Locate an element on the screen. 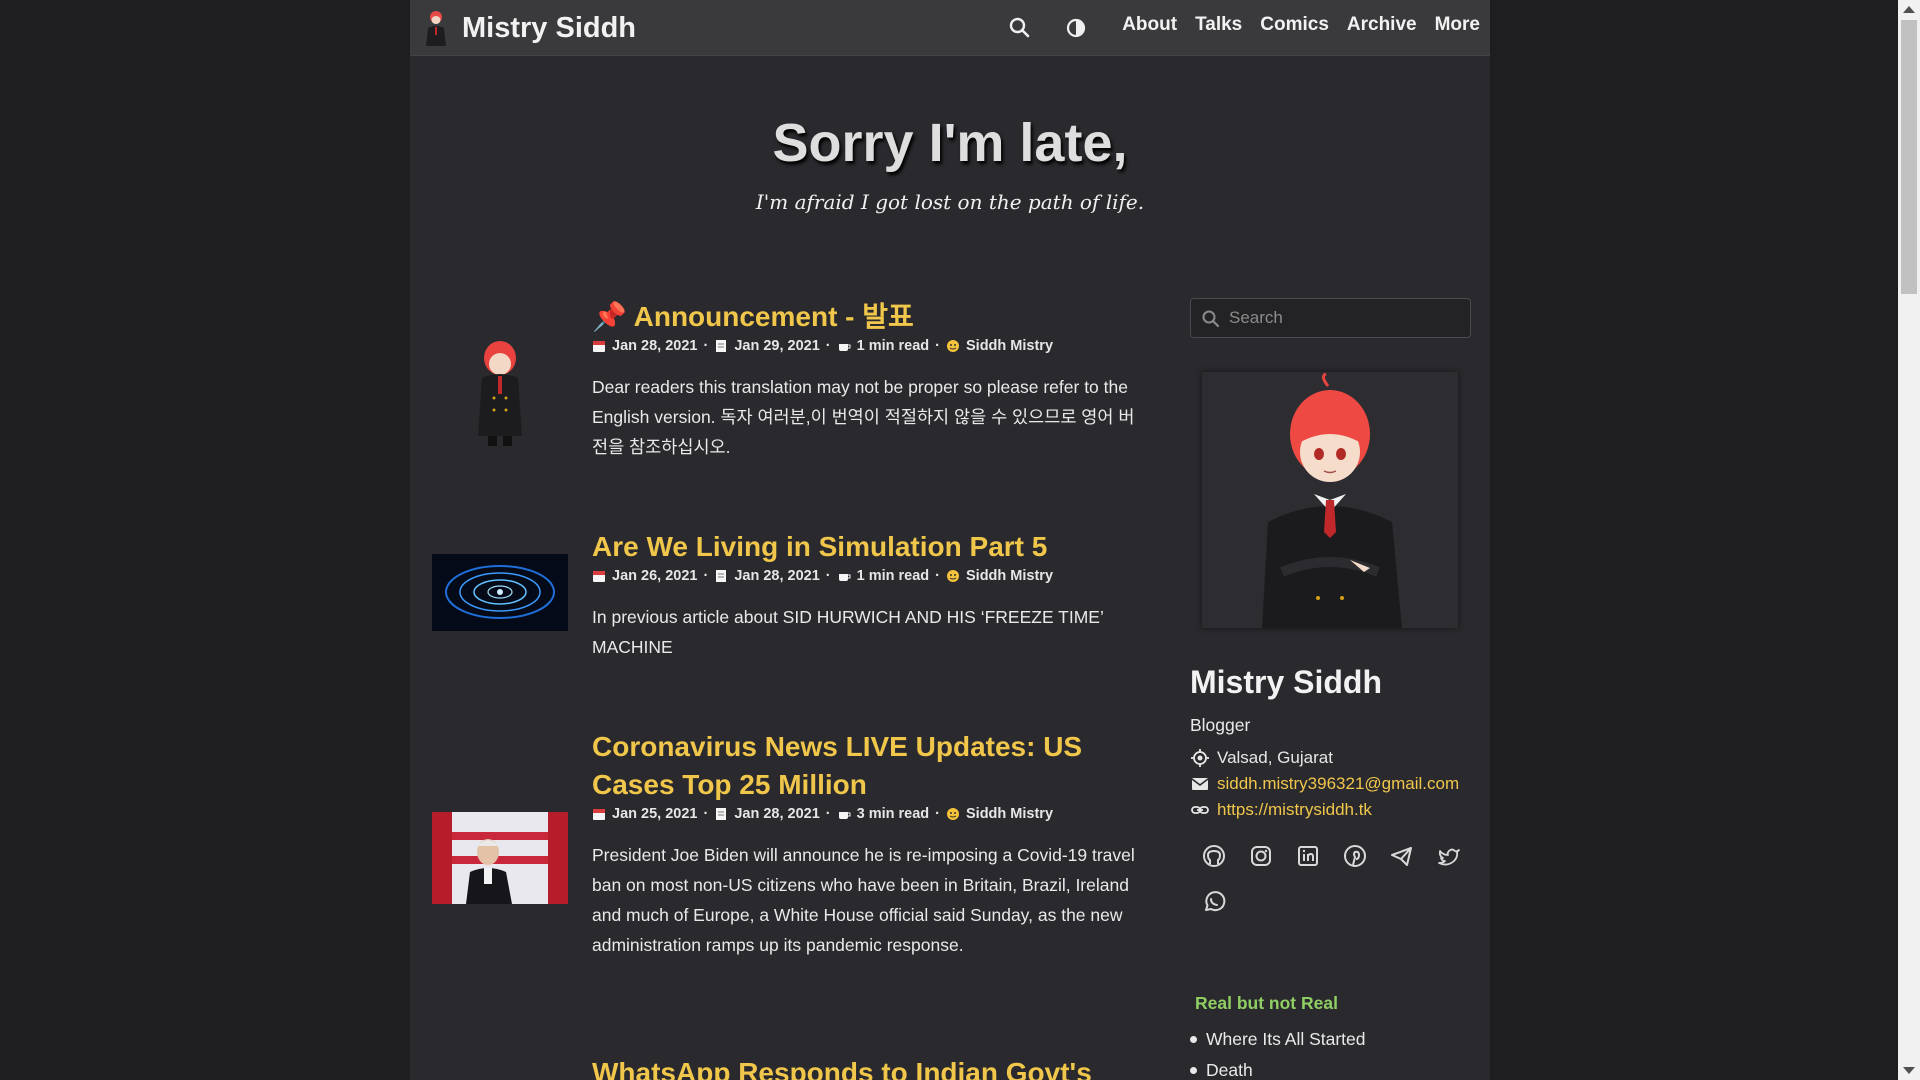 This screenshot has width=1920, height=1080. series-item-label: Death is located at coordinates (1229, 1067).